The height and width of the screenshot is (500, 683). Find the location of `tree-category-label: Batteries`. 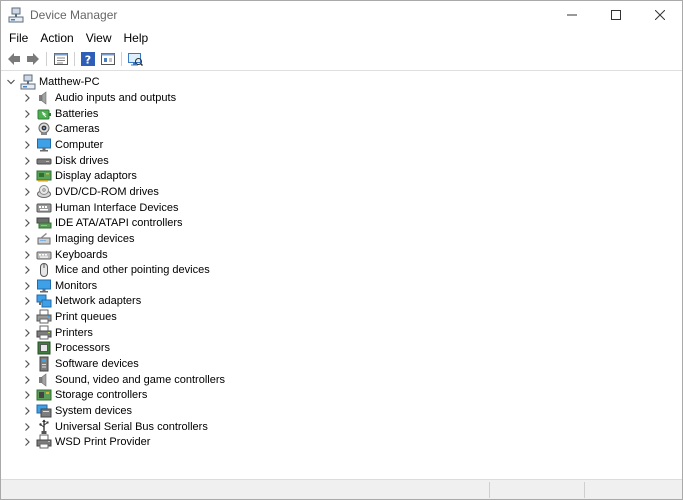

tree-category-label: Batteries is located at coordinates (77, 114).